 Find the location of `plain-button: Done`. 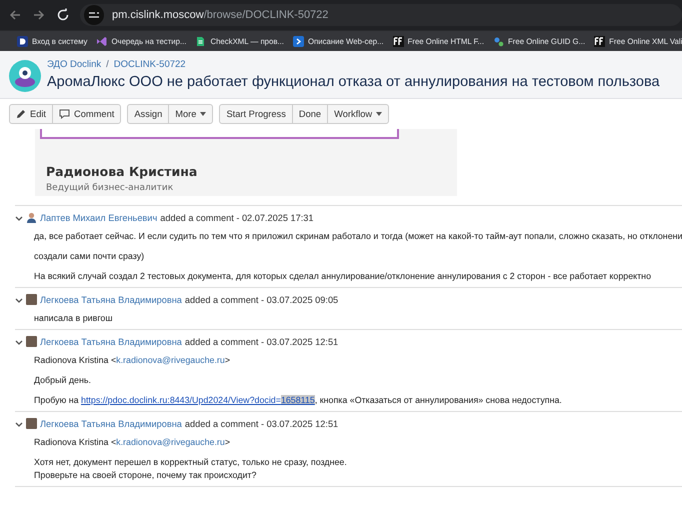

plain-button: Done is located at coordinates (310, 114).